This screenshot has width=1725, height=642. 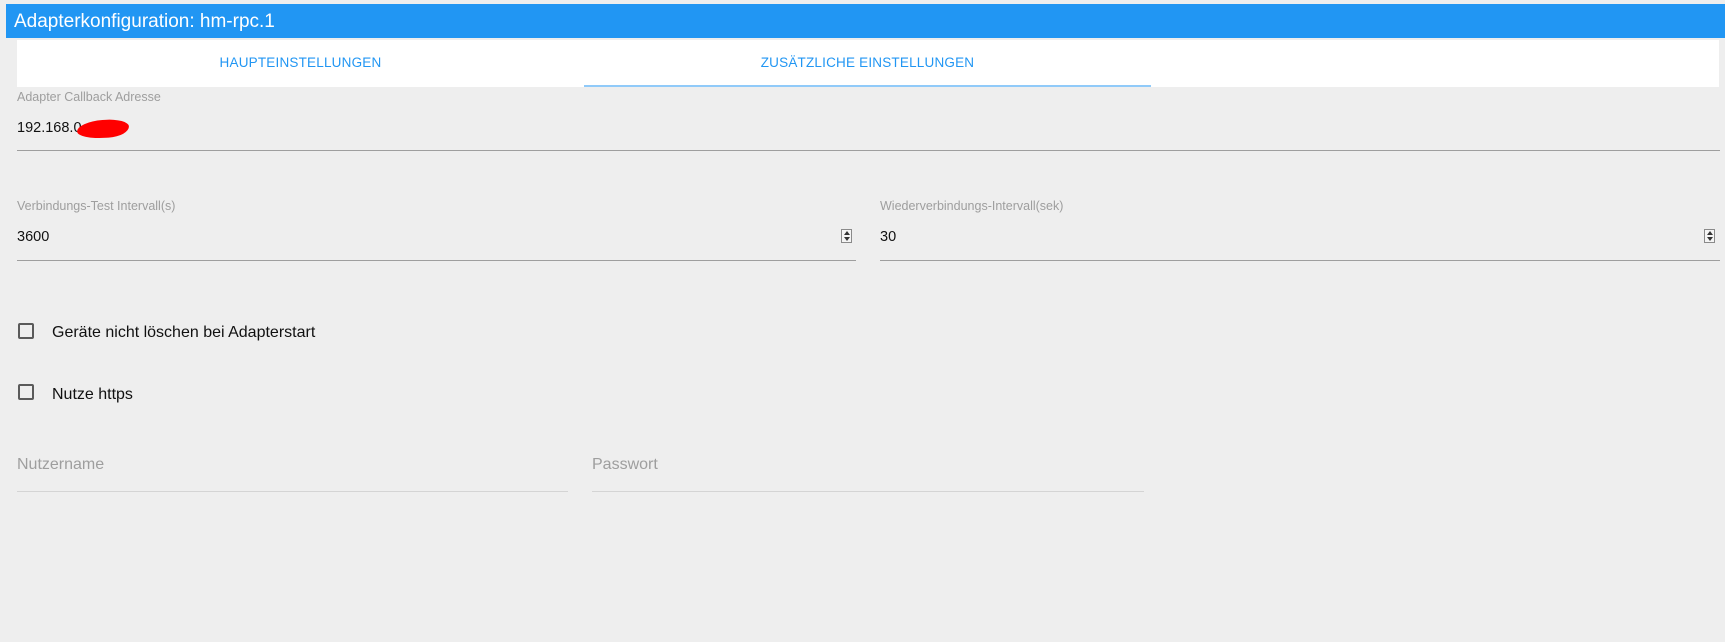 I want to click on connection-test-underline, so click(x=436, y=260).